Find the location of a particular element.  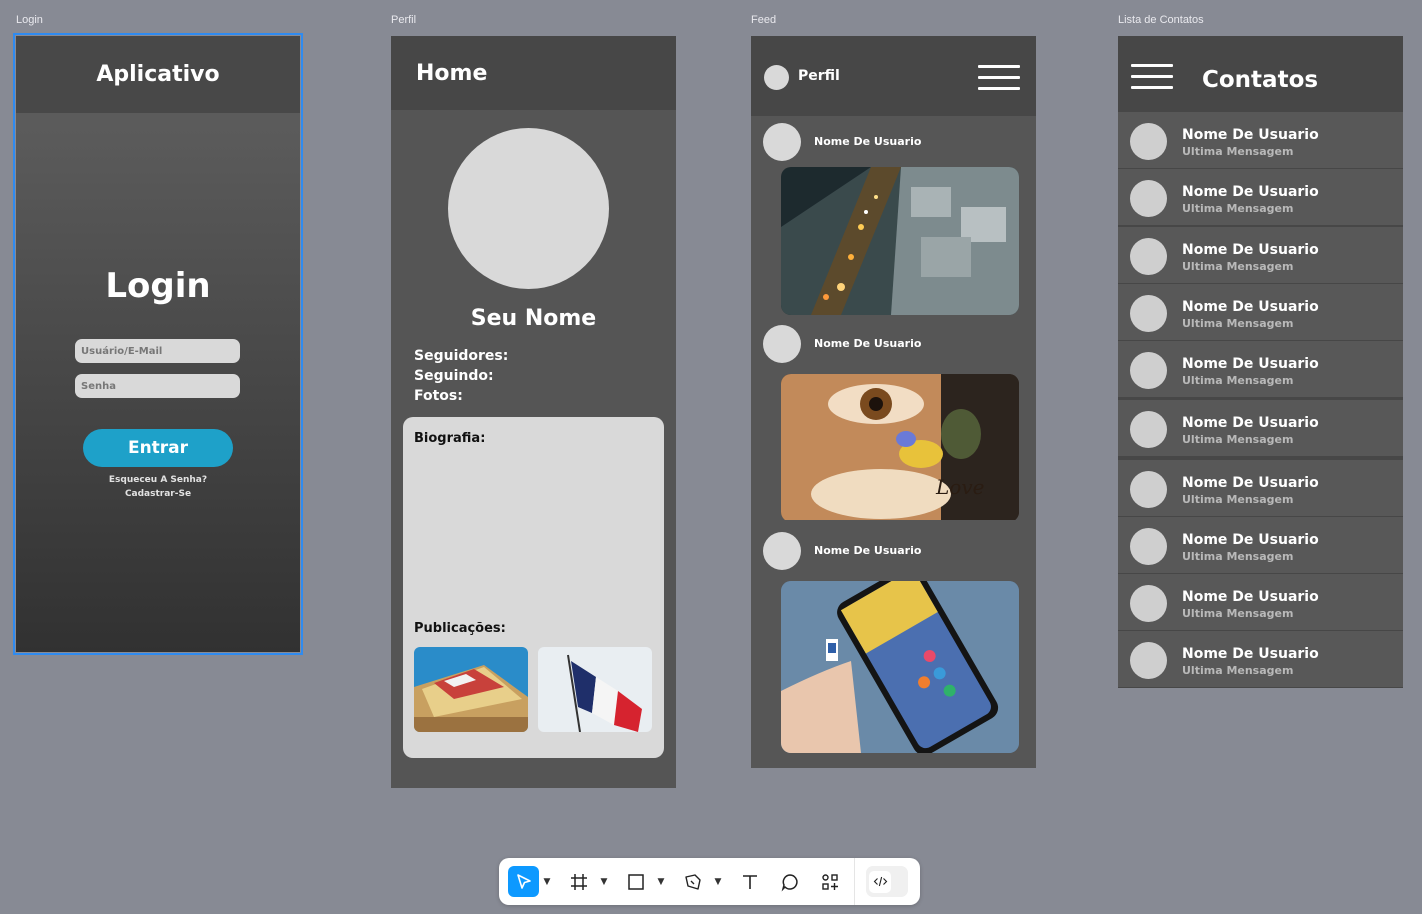

profile-avatar is located at coordinates (528, 208).